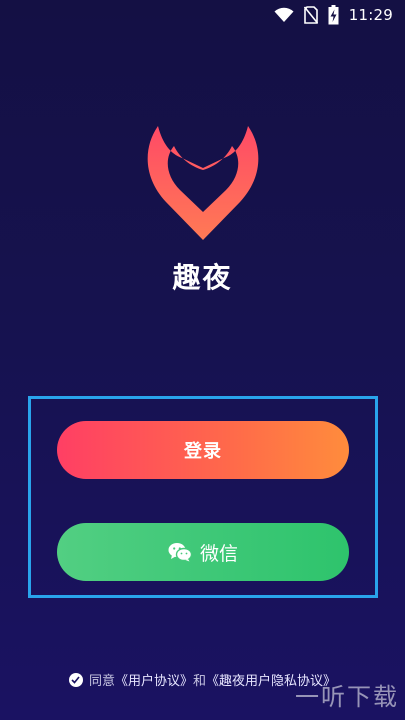 The height and width of the screenshot is (720, 405). I want to click on status-bar: 11:29, so click(202, 15).